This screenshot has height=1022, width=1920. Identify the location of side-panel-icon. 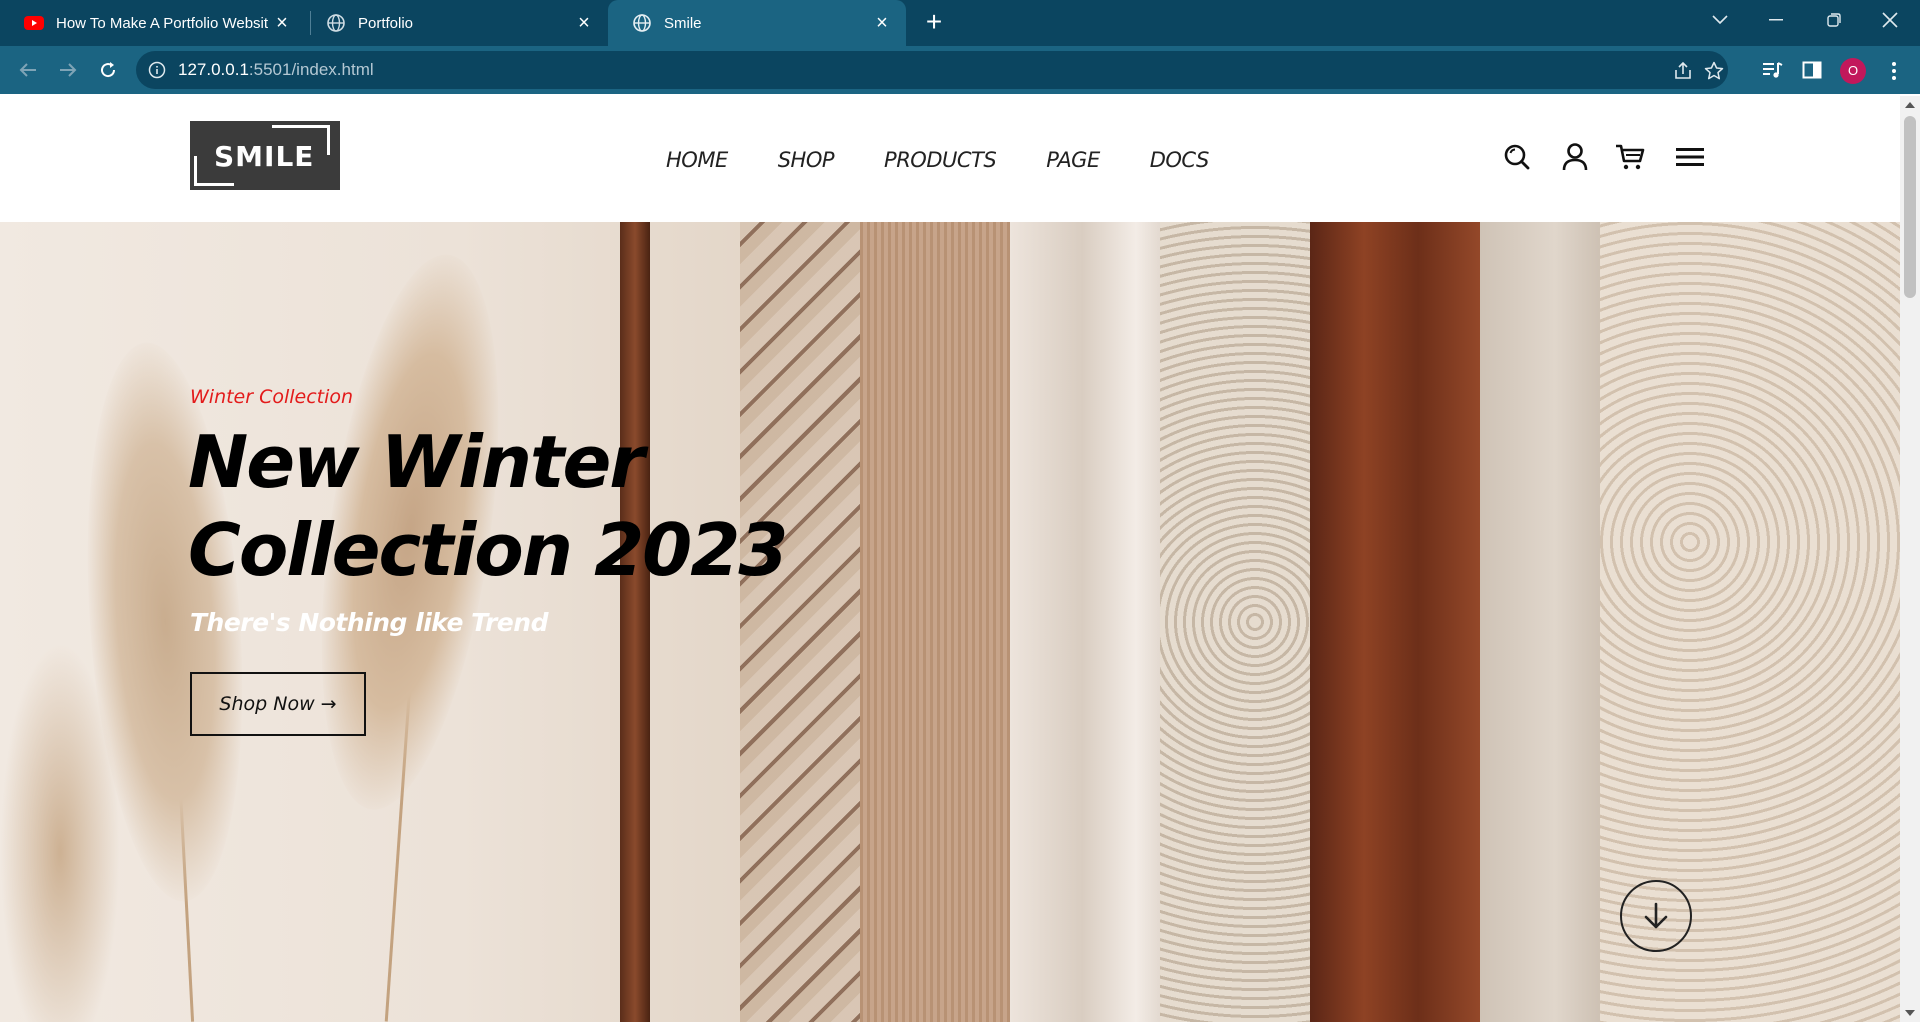
(1812, 70).